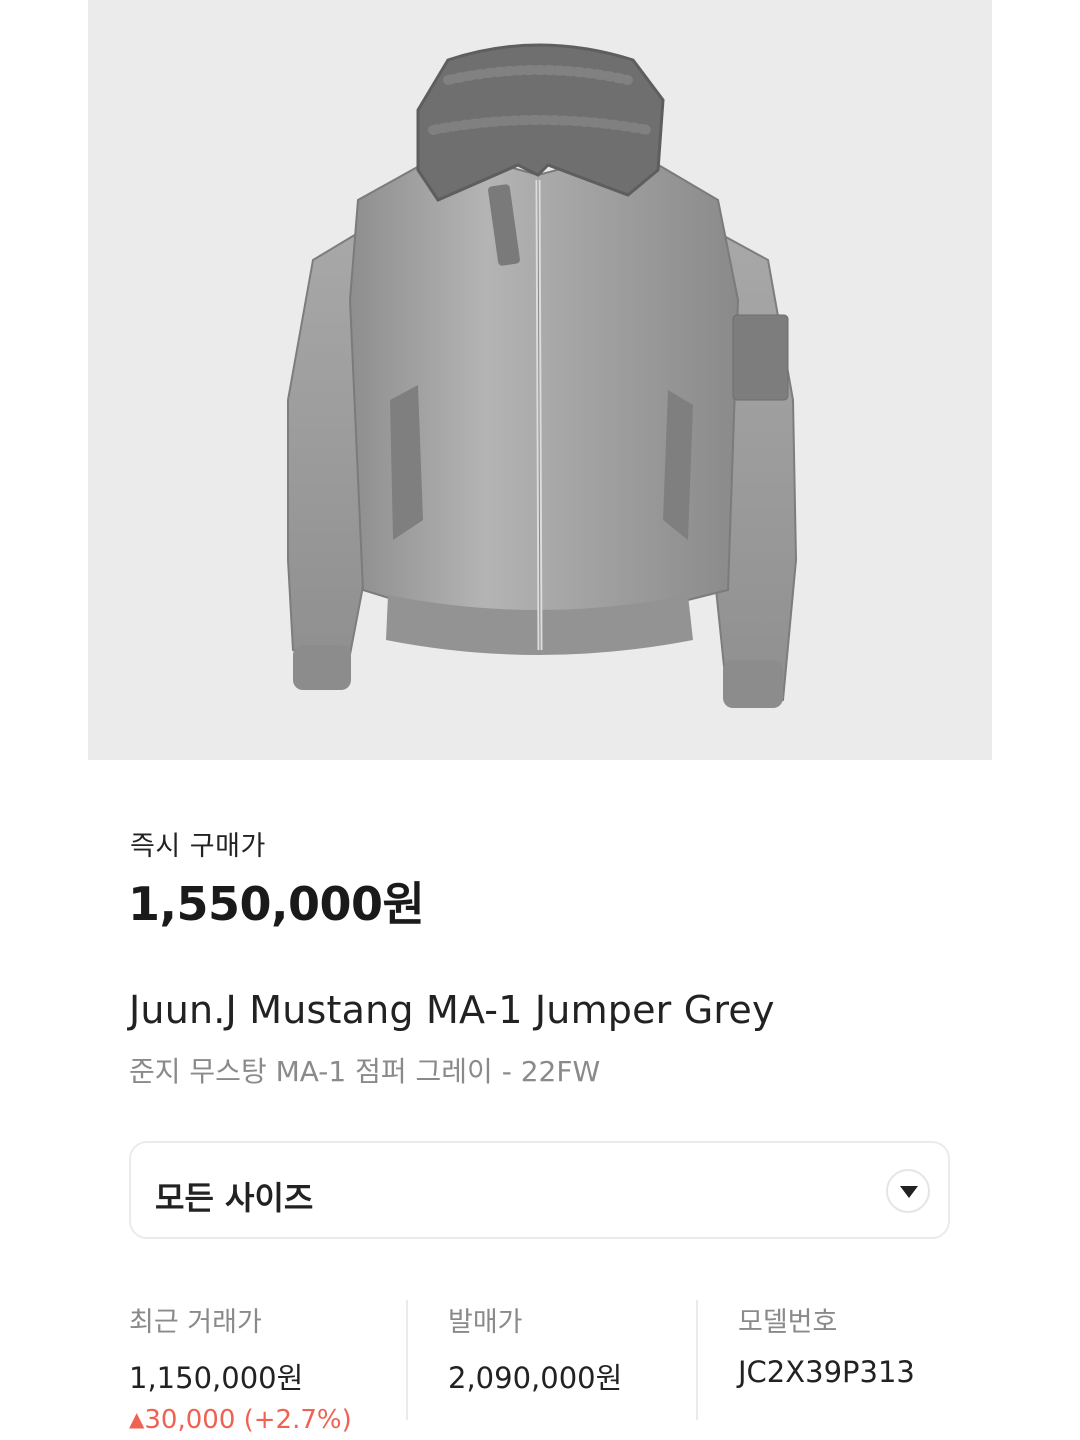 This screenshot has width=1080, height=1440. What do you see at coordinates (276, 904) in the screenshot?
I see `instant-buy-price: 1,550,000원` at bounding box center [276, 904].